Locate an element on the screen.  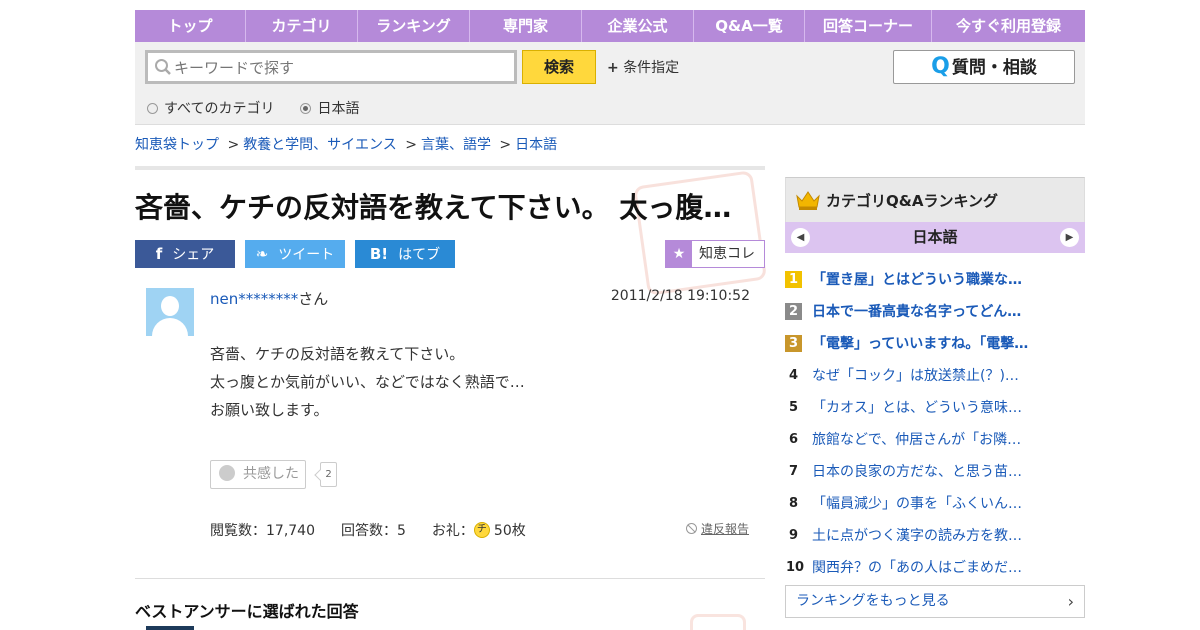
nav-official: 企業公式 is located at coordinates (638, 26).